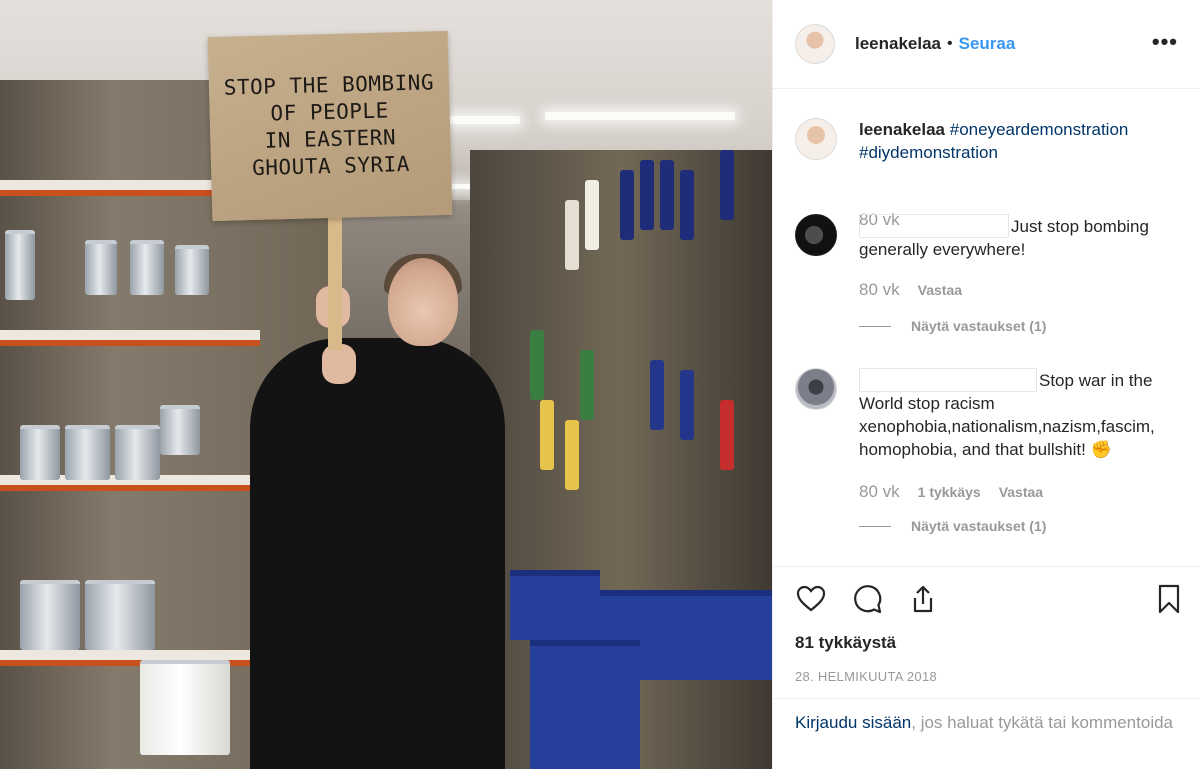 The width and height of the screenshot is (1200, 769). I want to click on comment-meta: 80 vk 1 tykkäys Vastaa, so click(951, 492).